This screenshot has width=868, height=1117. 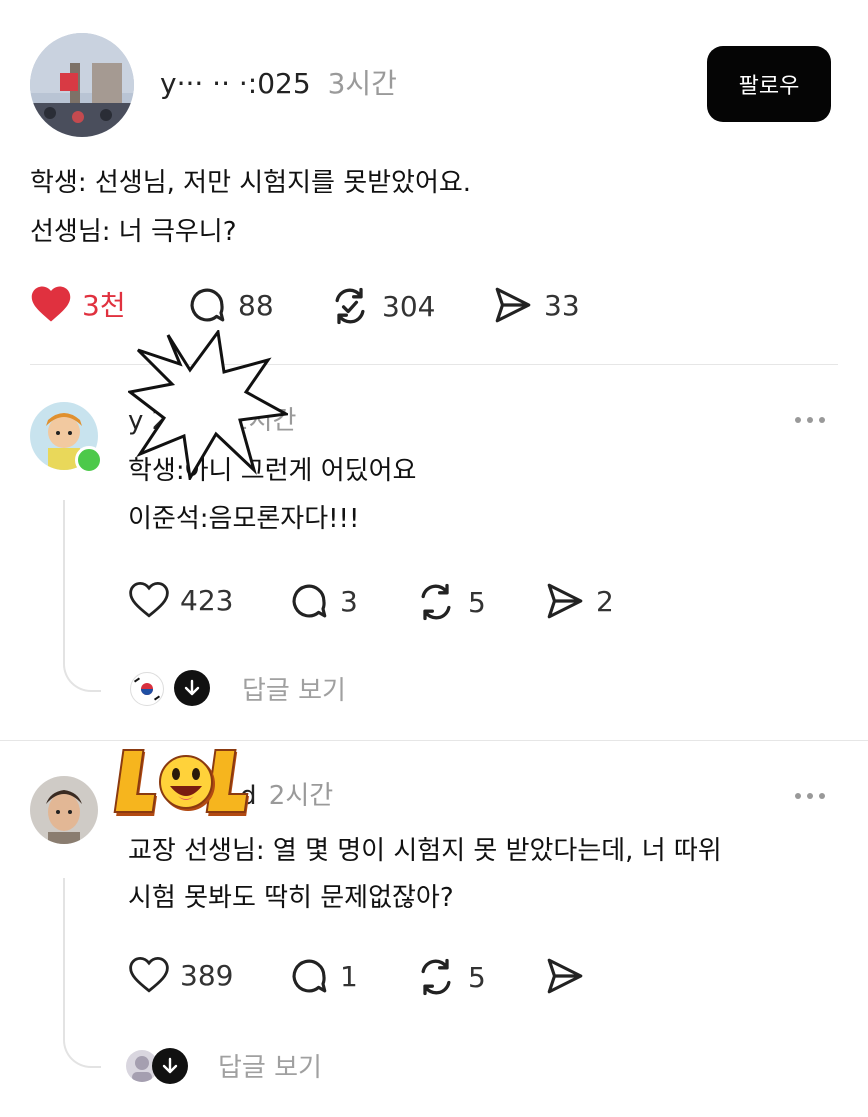 I want to click on reply-2-repost-count: 5, so click(x=477, y=977).